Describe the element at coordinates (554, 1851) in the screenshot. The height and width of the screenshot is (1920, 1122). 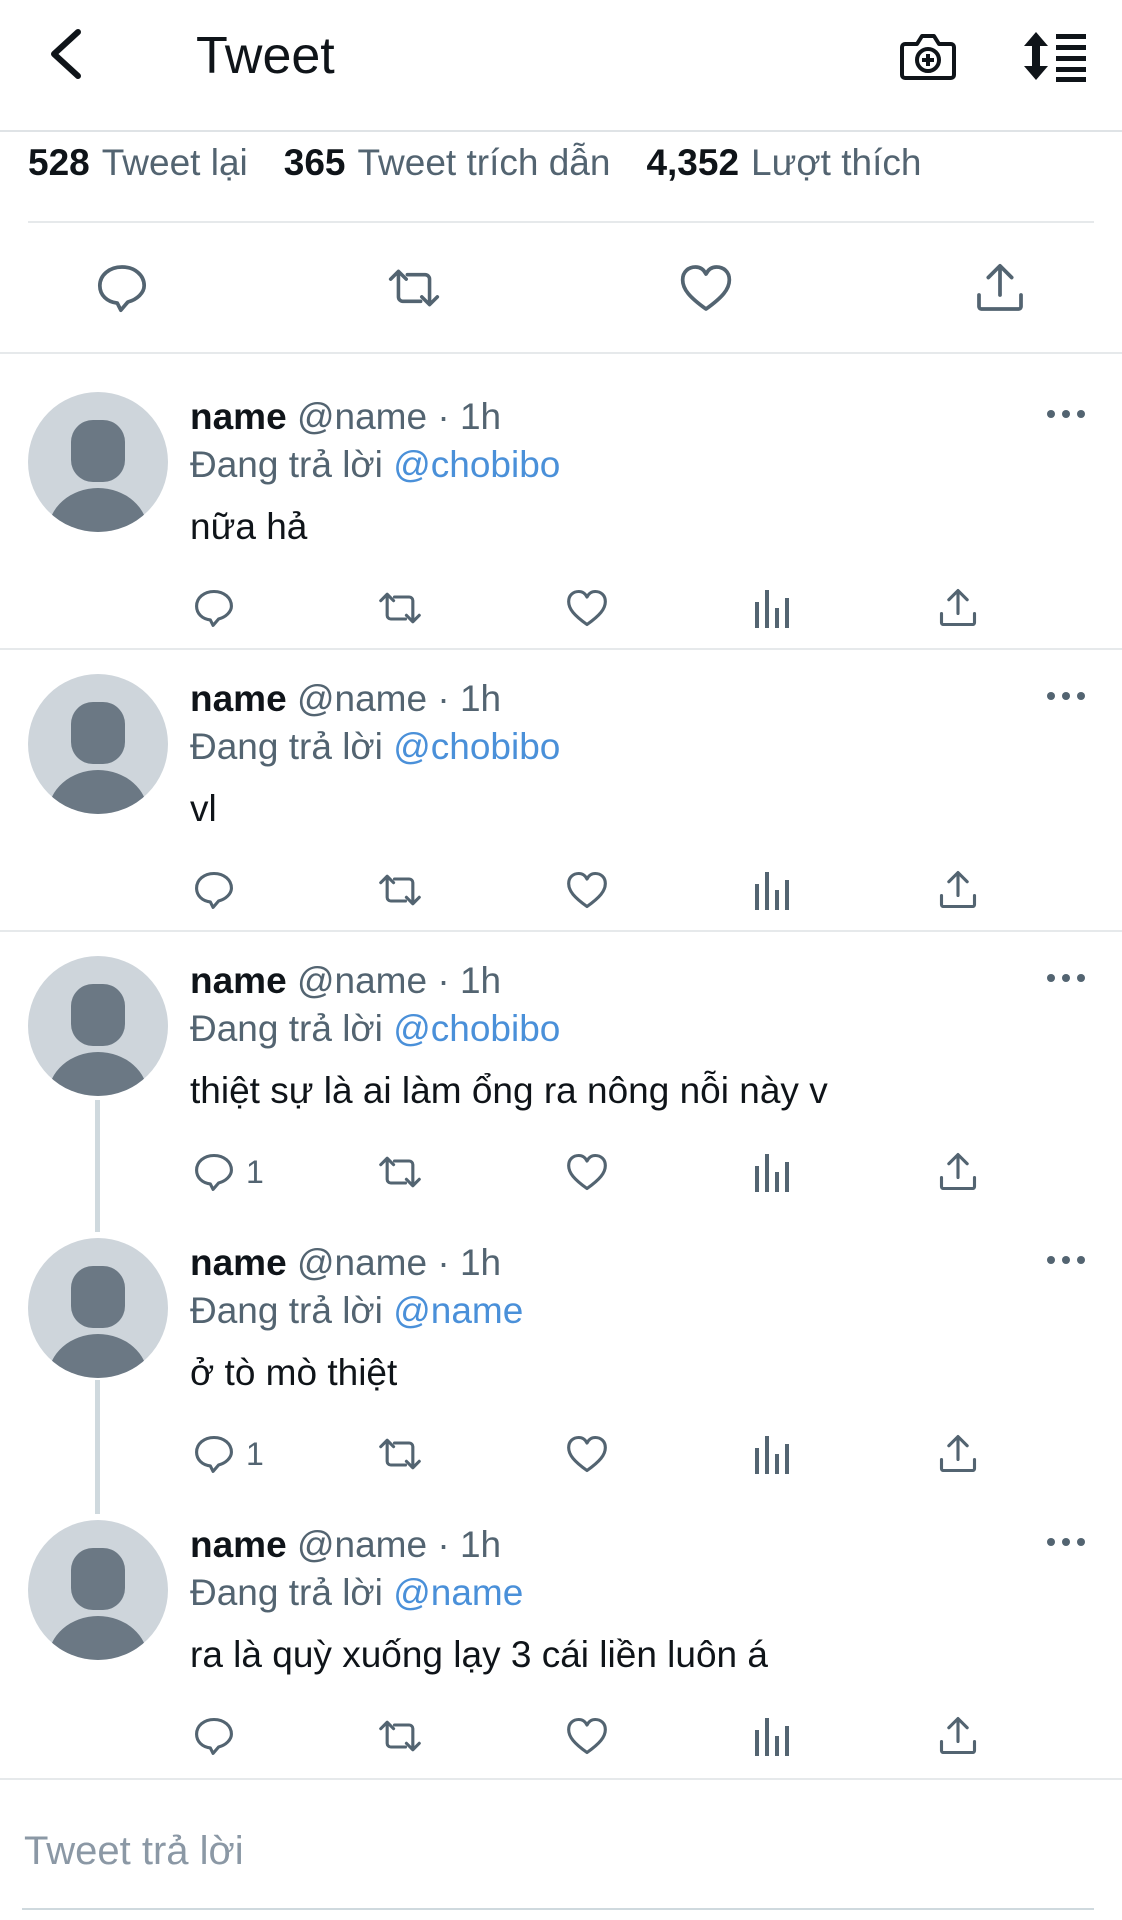
I see `reply-input` at that location.